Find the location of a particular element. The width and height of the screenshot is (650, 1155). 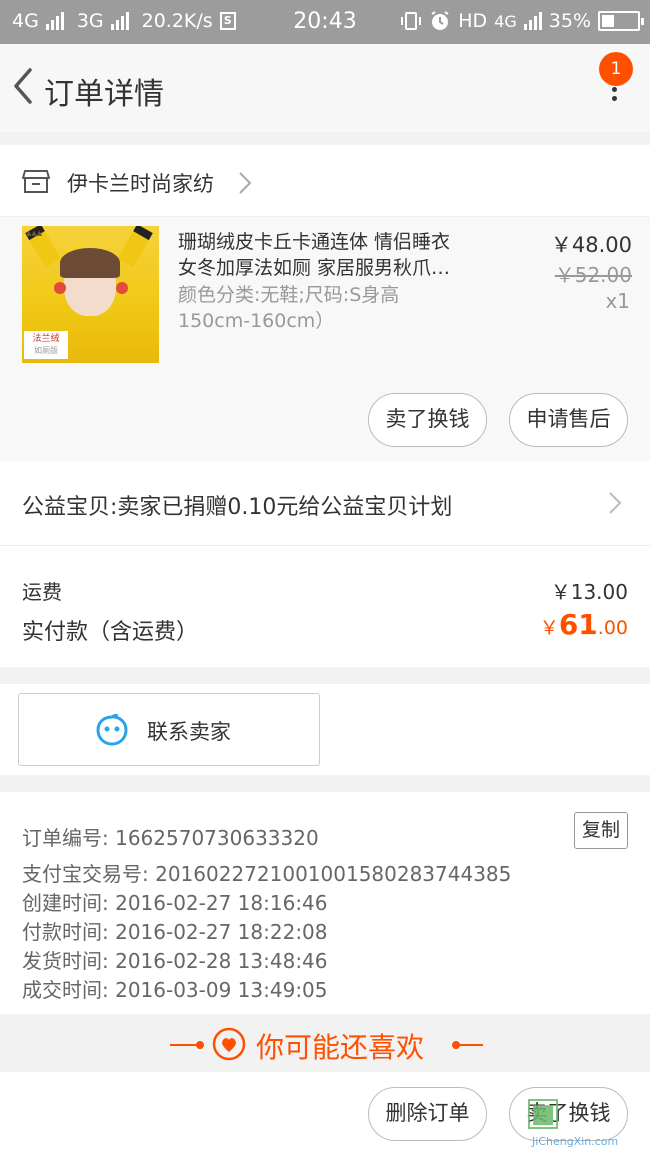

navigation-header: 订单详情 1 is located at coordinates (325, 88).